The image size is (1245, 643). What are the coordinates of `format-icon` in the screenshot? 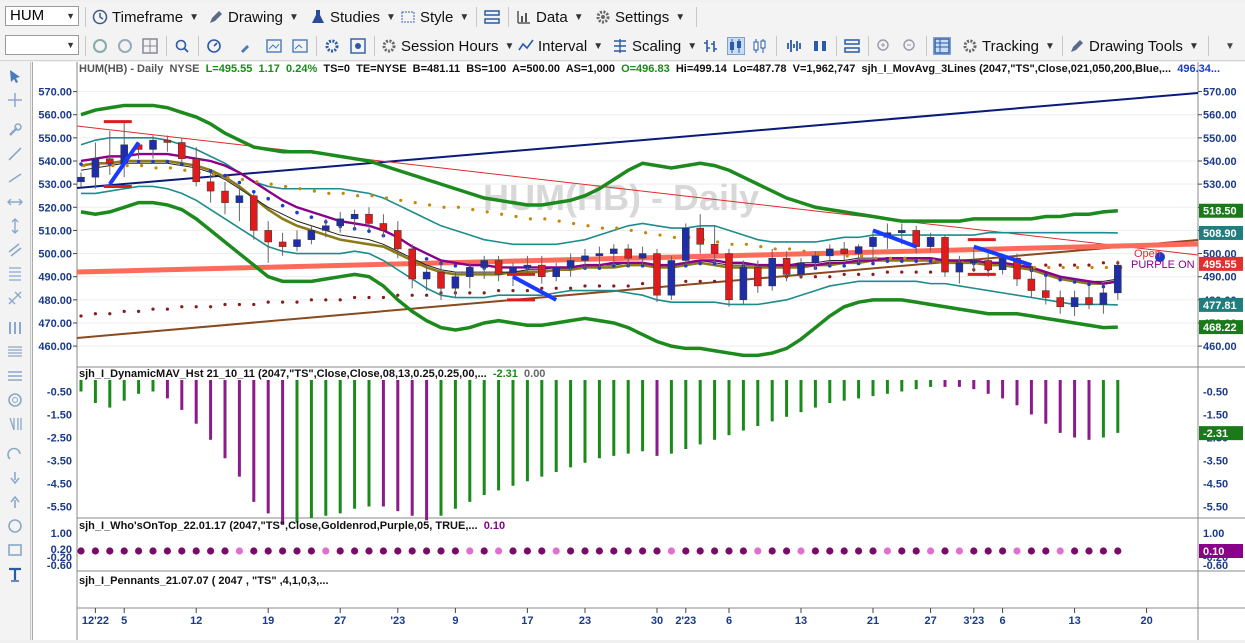 It's located at (358, 46).